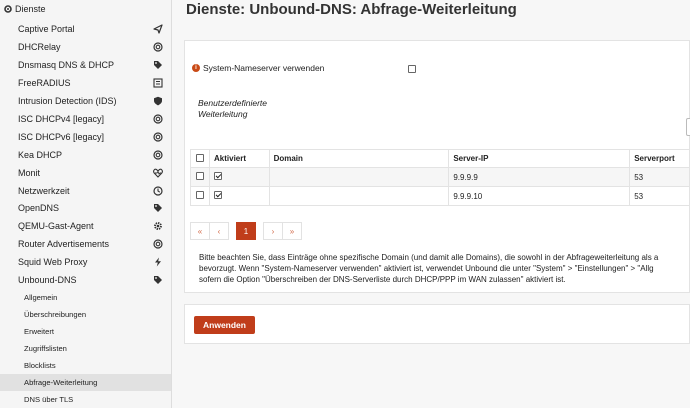 The image size is (690, 408). Describe the element at coordinates (85, 399) in the screenshot. I see `sidebar-subitem-dns-über-tls: DNS über TLS` at that location.